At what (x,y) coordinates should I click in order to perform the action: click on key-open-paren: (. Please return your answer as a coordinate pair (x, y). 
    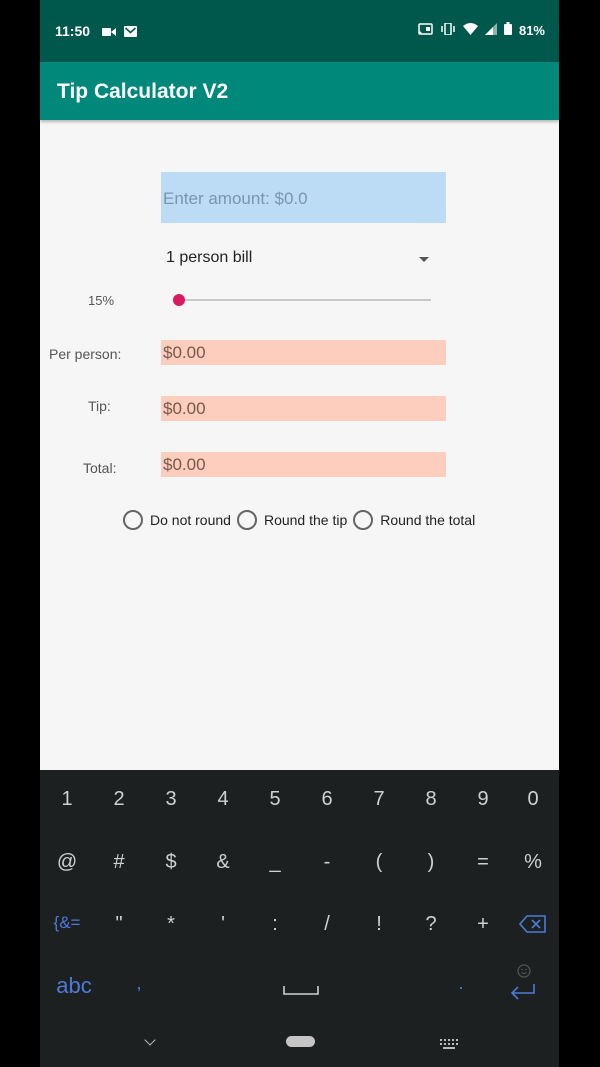
    Looking at the image, I should click on (379, 862).